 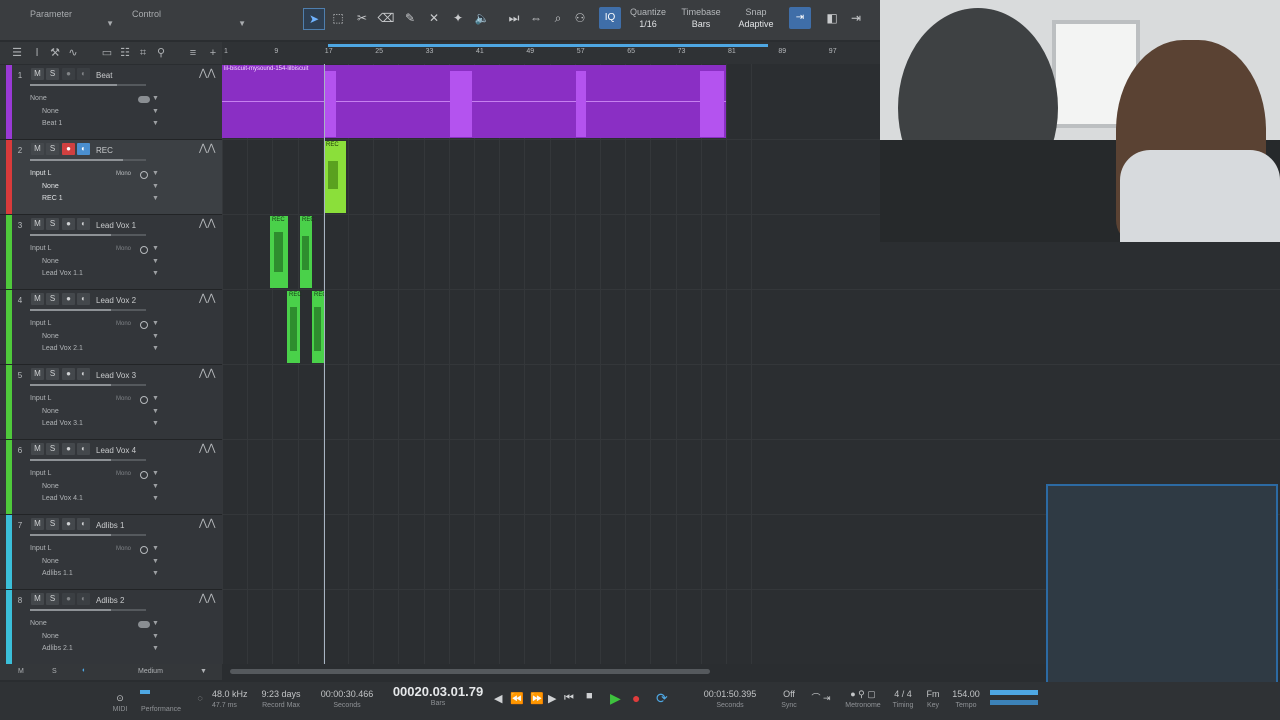 What do you see at coordinates (552, 698) in the screenshot?
I see `loop-end-icon: ▶` at bounding box center [552, 698].